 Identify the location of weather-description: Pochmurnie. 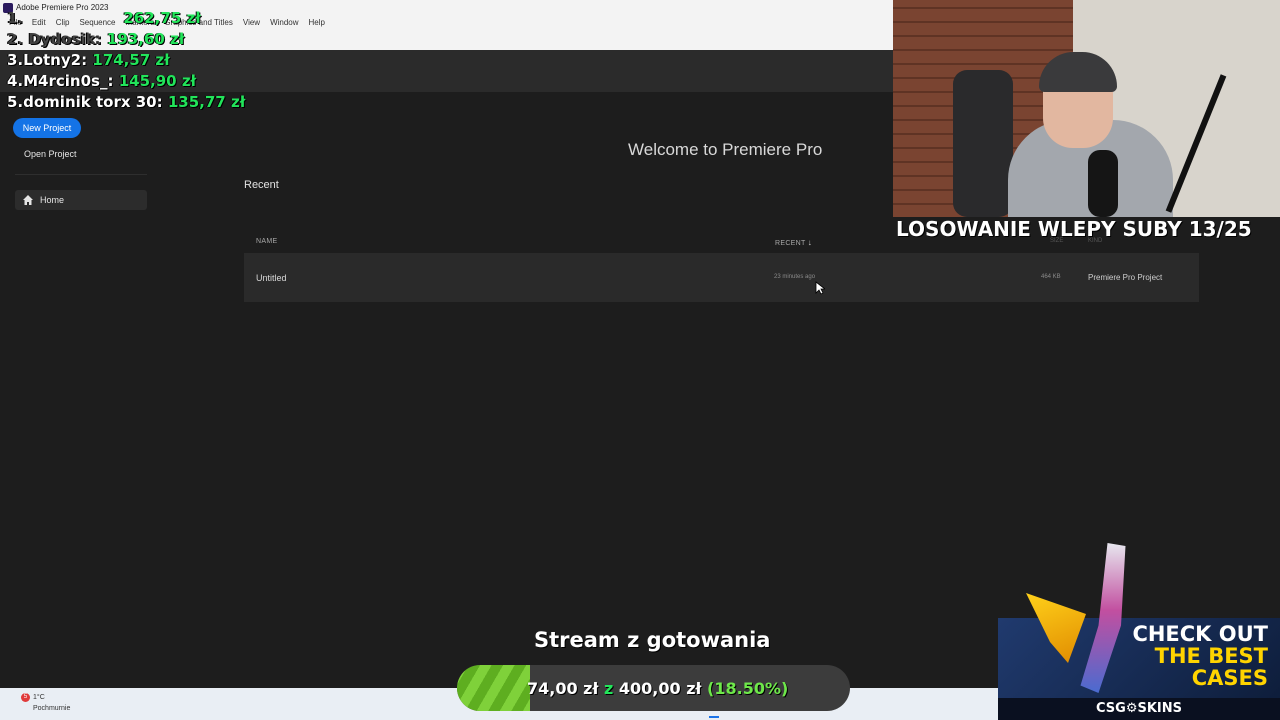
(51, 708).